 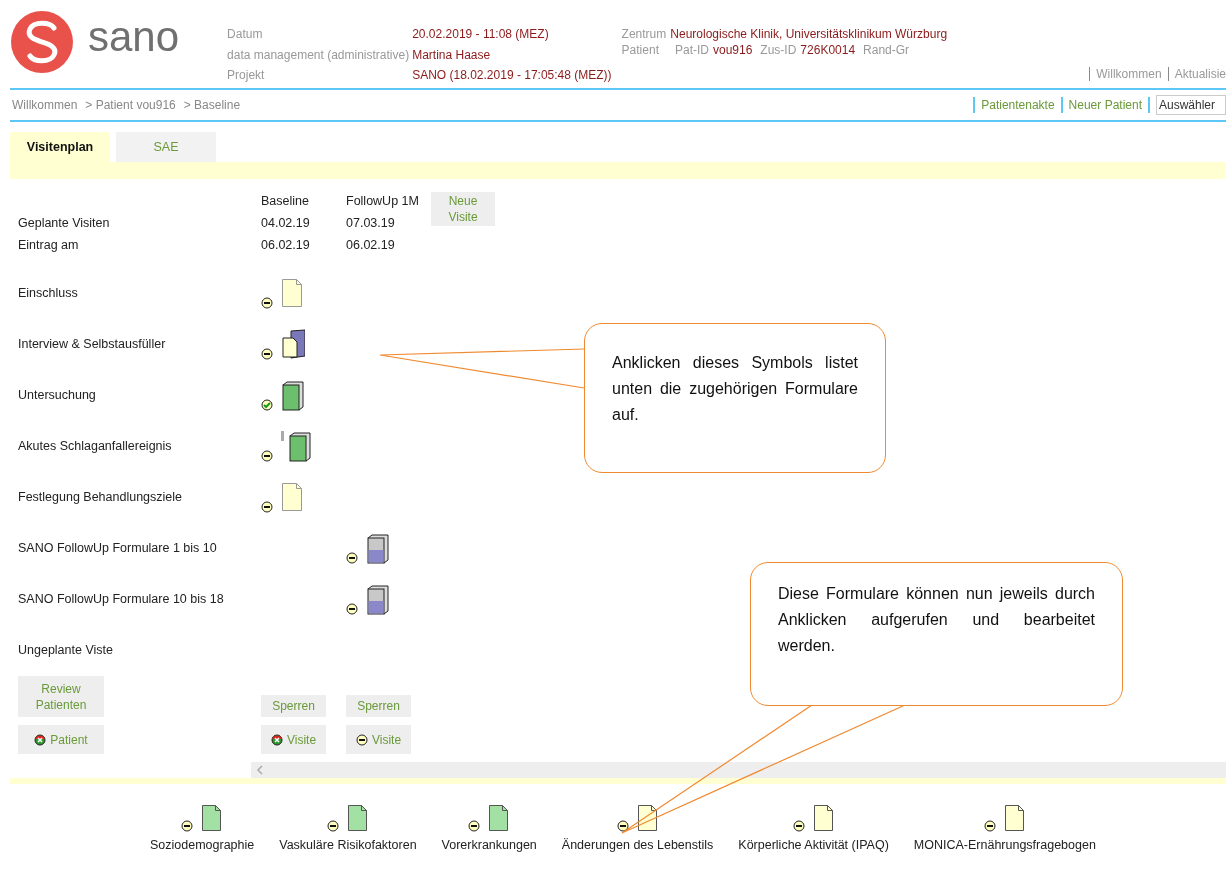 What do you see at coordinates (48, 294) in the screenshot?
I see `form-group-label: Einschluss` at bounding box center [48, 294].